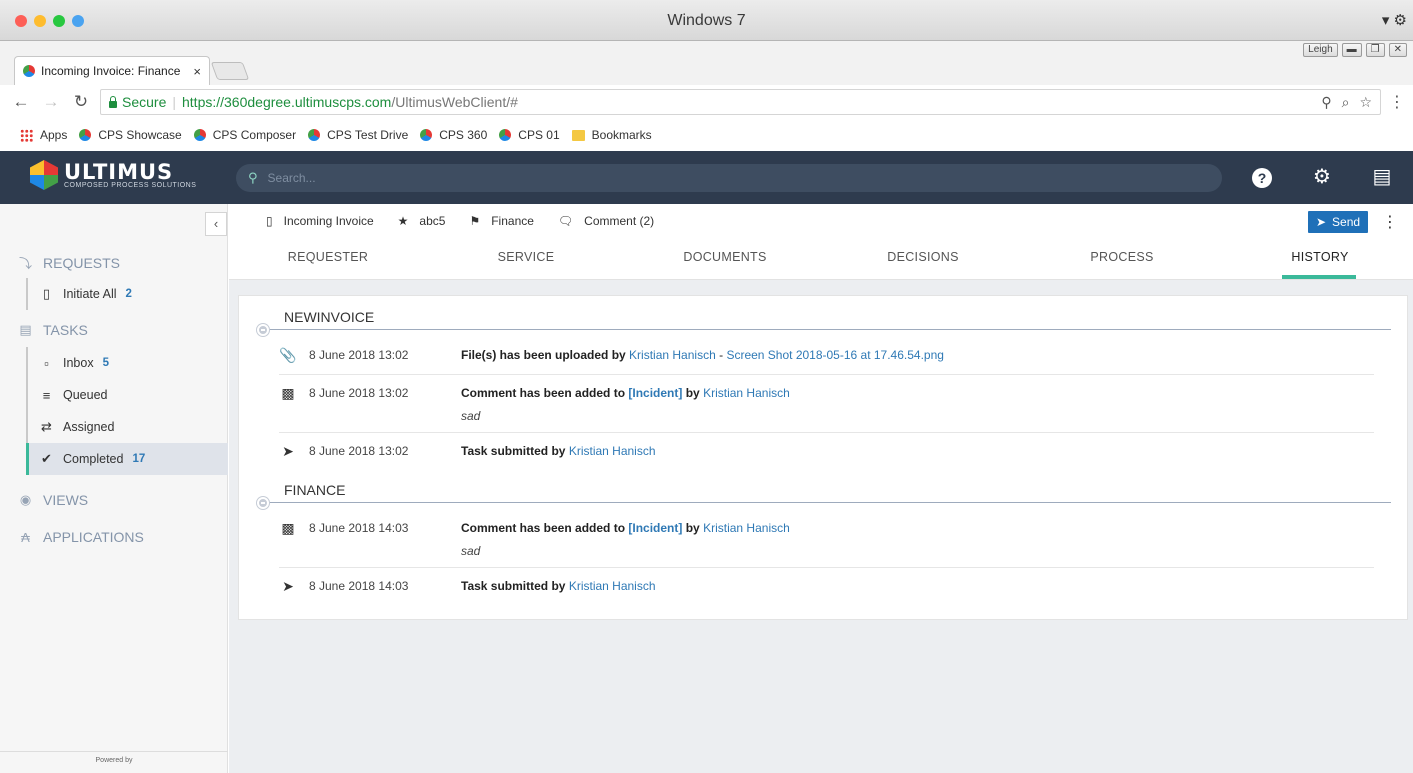 This screenshot has height=773, width=1413. What do you see at coordinates (288, 451) in the screenshot?
I see `send-icon: ➤` at bounding box center [288, 451].